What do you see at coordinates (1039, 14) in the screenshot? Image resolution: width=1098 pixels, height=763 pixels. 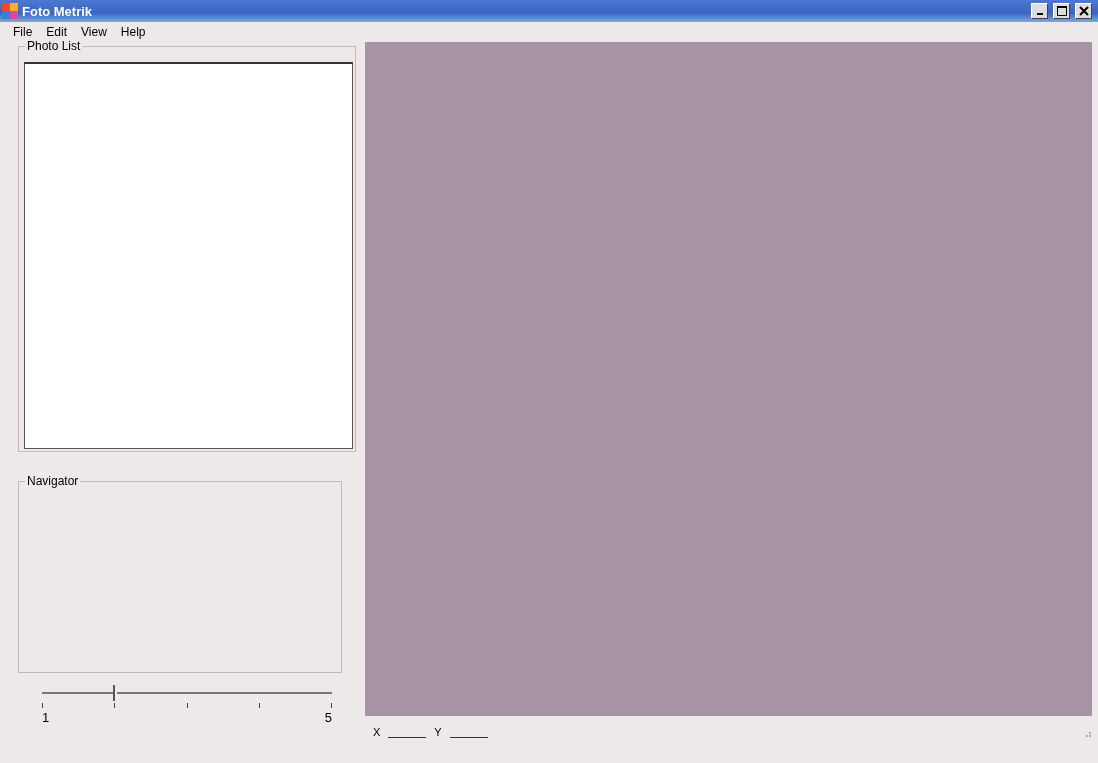 I see `minimize-icon` at bounding box center [1039, 14].